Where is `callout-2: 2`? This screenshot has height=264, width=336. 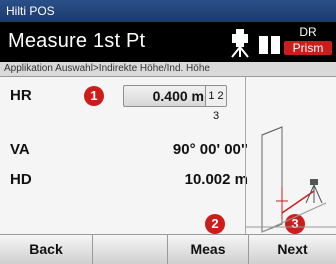
callout-2: 2 is located at coordinates (215, 224).